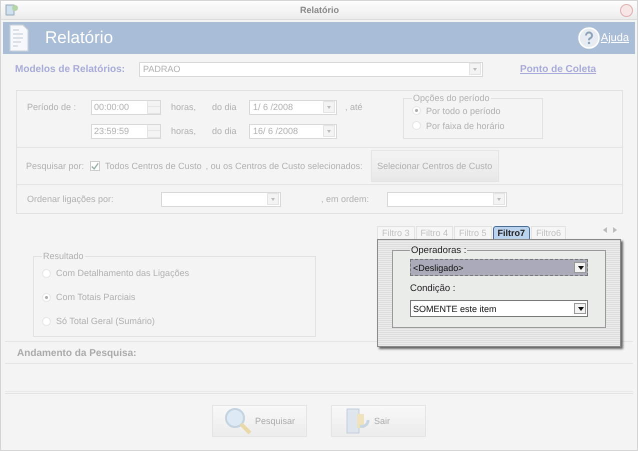 The width and height of the screenshot is (638, 451). What do you see at coordinates (354, 107) in the screenshot?
I see `until-label: , até` at bounding box center [354, 107].